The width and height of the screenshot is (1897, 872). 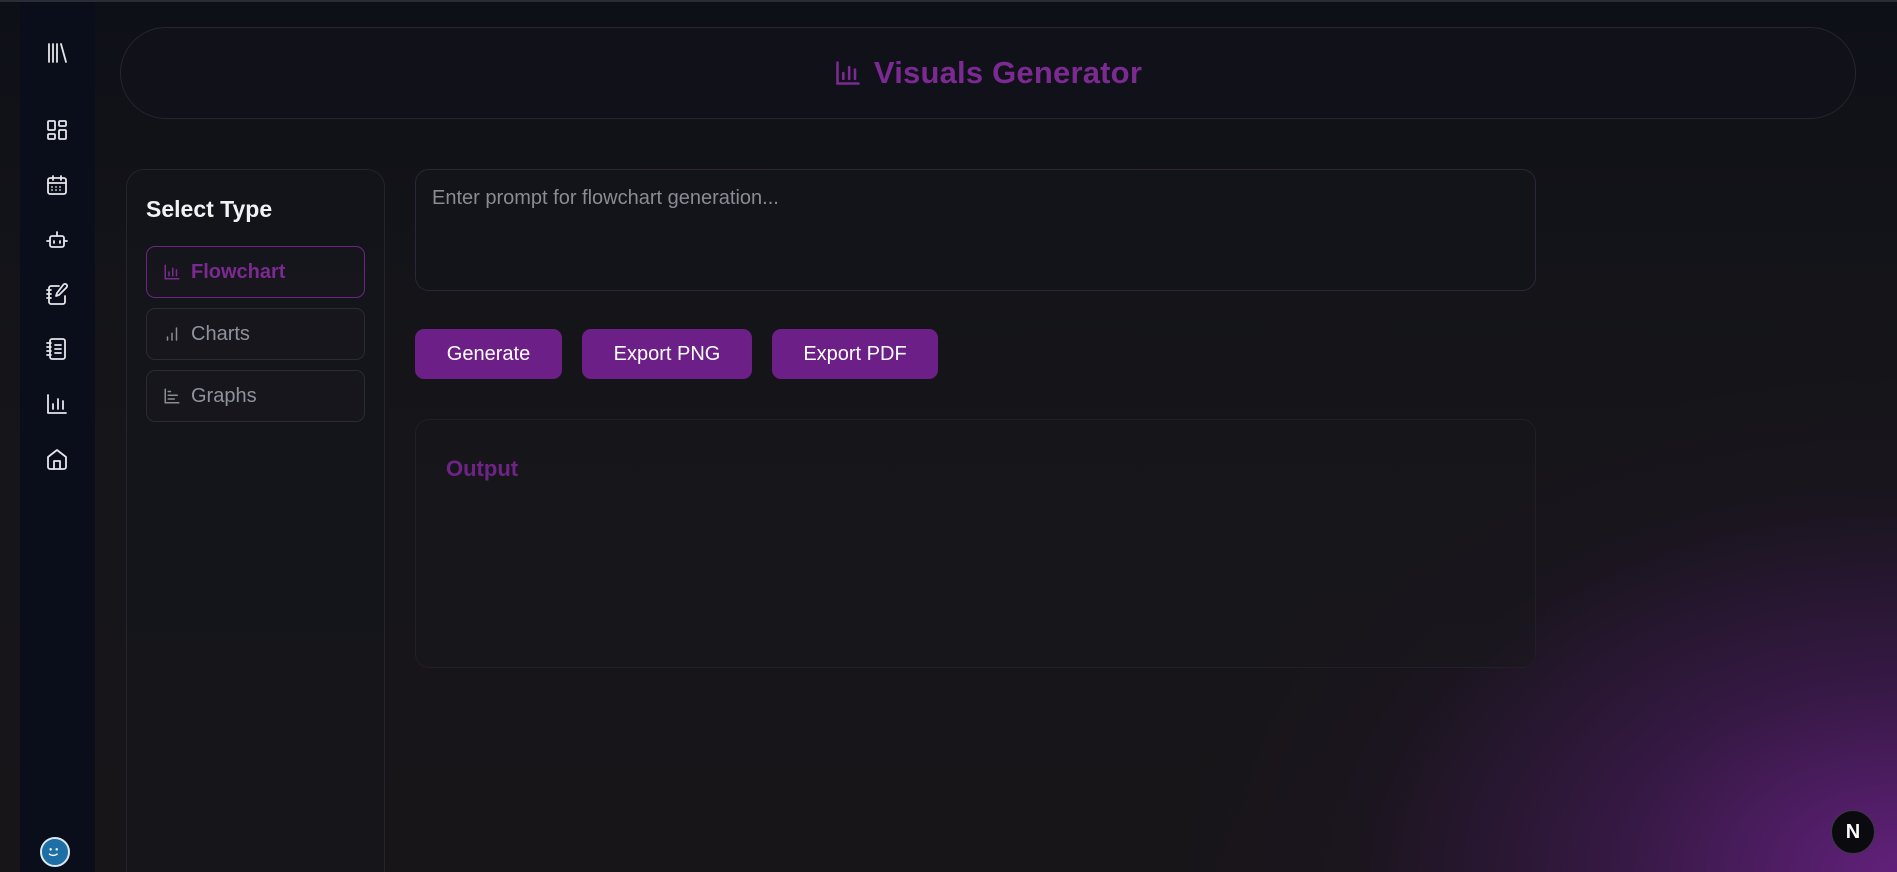 I want to click on type-option-graphs: Graphs, so click(x=255, y=396).